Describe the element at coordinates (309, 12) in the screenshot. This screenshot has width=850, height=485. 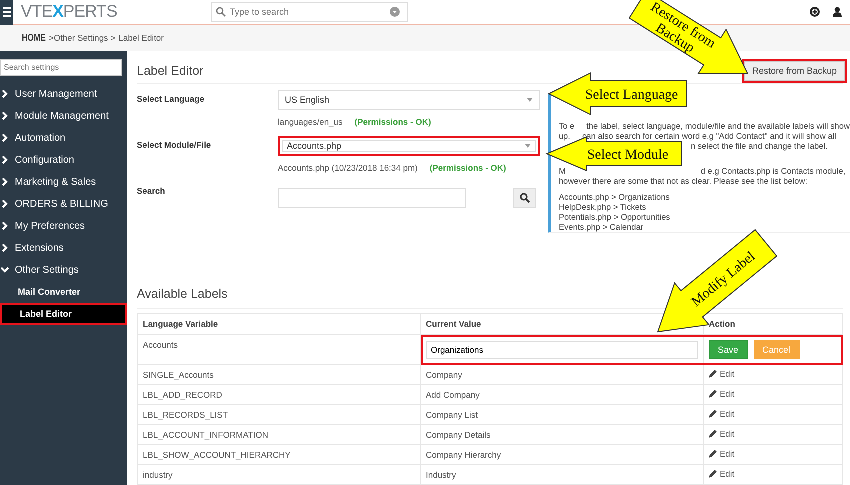
I see `search-field: Type to search` at that location.